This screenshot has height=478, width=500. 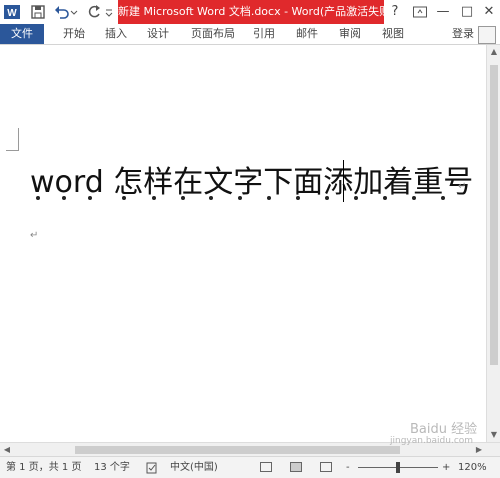 What do you see at coordinates (94, 12) in the screenshot?
I see `redo-icon` at bounding box center [94, 12].